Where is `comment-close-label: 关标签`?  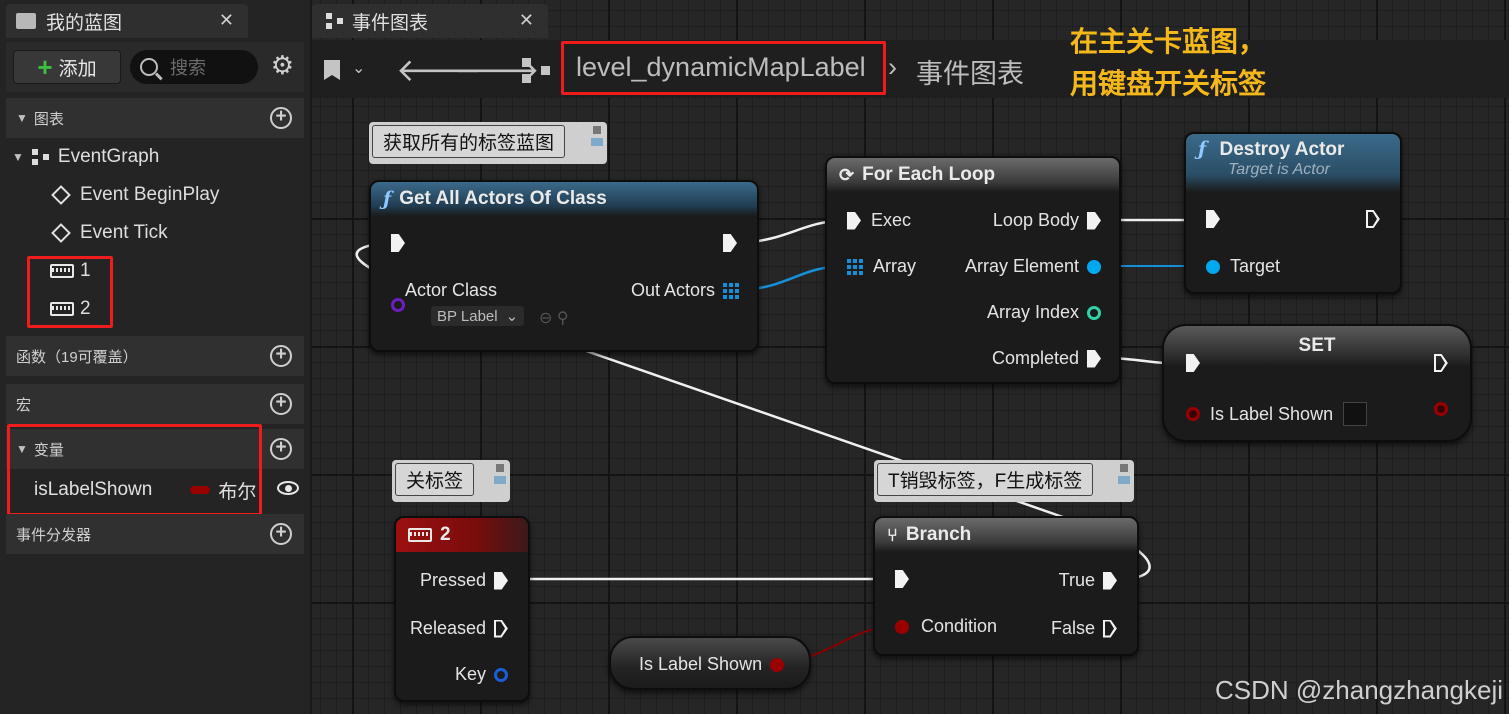 comment-close-label: 关标签 is located at coordinates (451, 481).